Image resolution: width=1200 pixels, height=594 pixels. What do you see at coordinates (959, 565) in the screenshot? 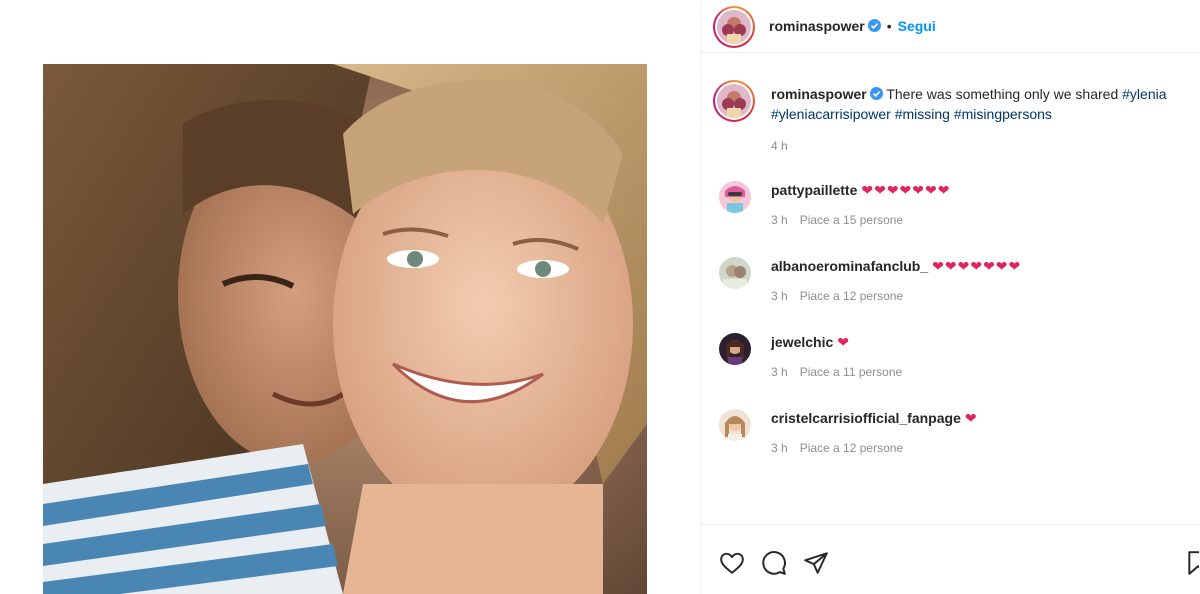
I see `post-actions` at bounding box center [959, 565].